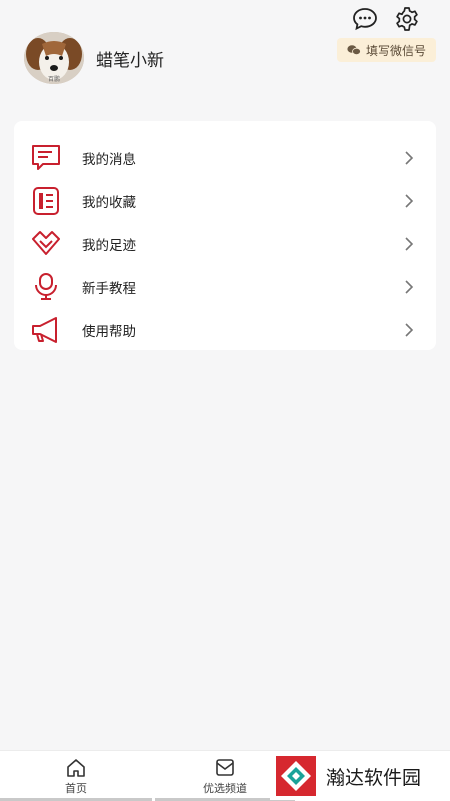  I want to click on megaphone-icon, so click(44, 330).